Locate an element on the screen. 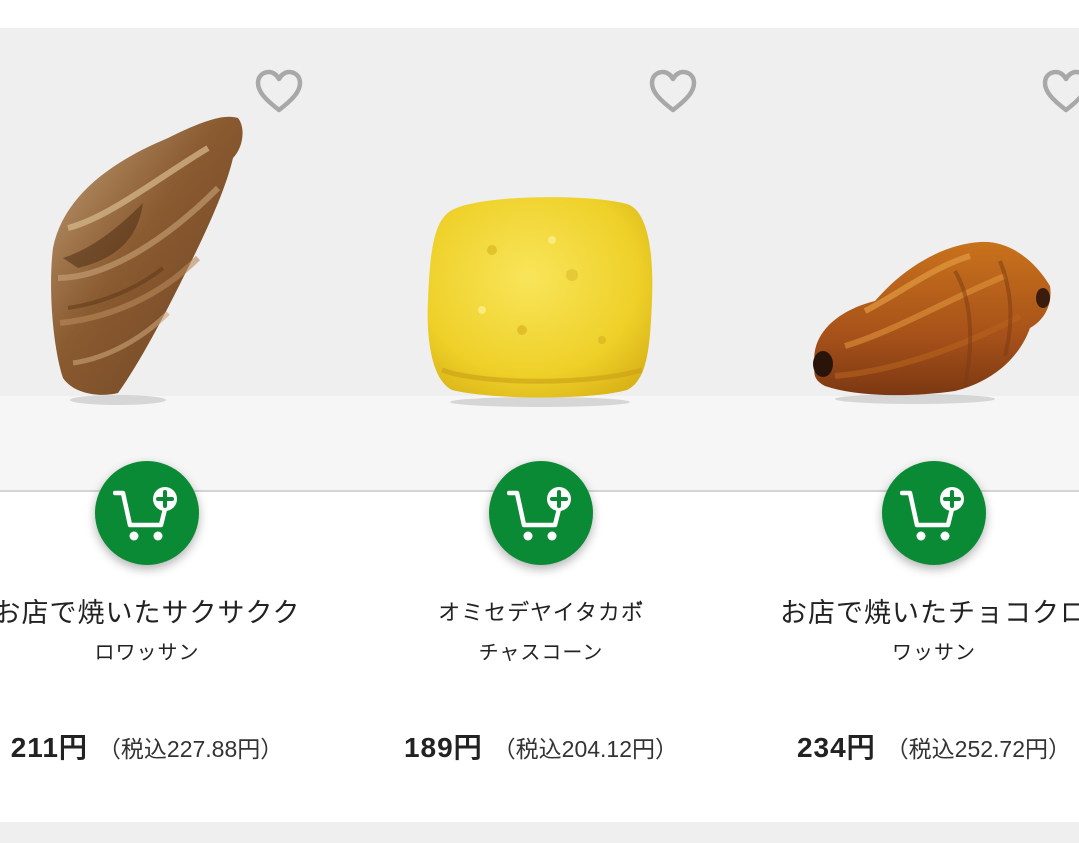 The width and height of the screenshot is (1079, 843). price-line: 234円 （税込252.72円） is located at coordinates (908, 746).